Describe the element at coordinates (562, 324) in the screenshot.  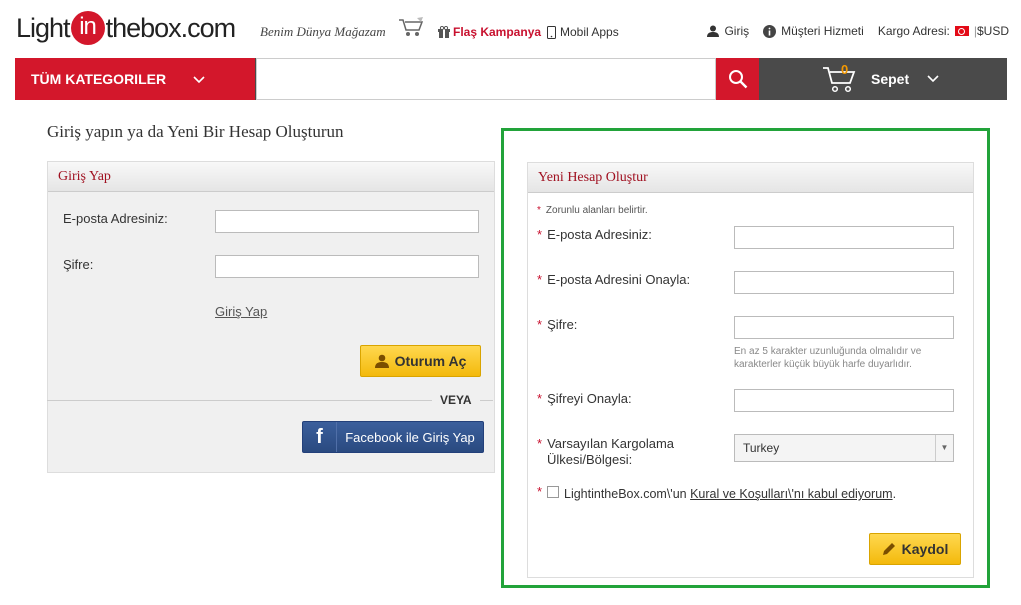
I see `register-password-text: Şifre:` at that location.